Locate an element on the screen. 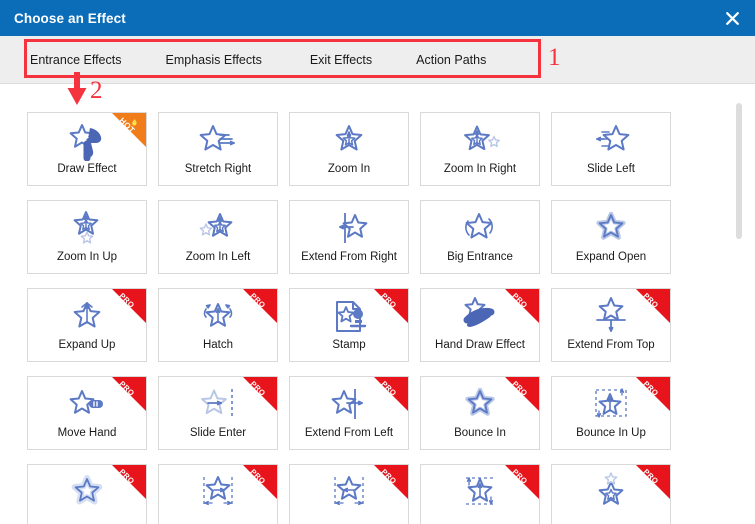 The height and width of the screenshot is (524, 755). effect-label: Extend From Right is located at coordinates (349, 257).